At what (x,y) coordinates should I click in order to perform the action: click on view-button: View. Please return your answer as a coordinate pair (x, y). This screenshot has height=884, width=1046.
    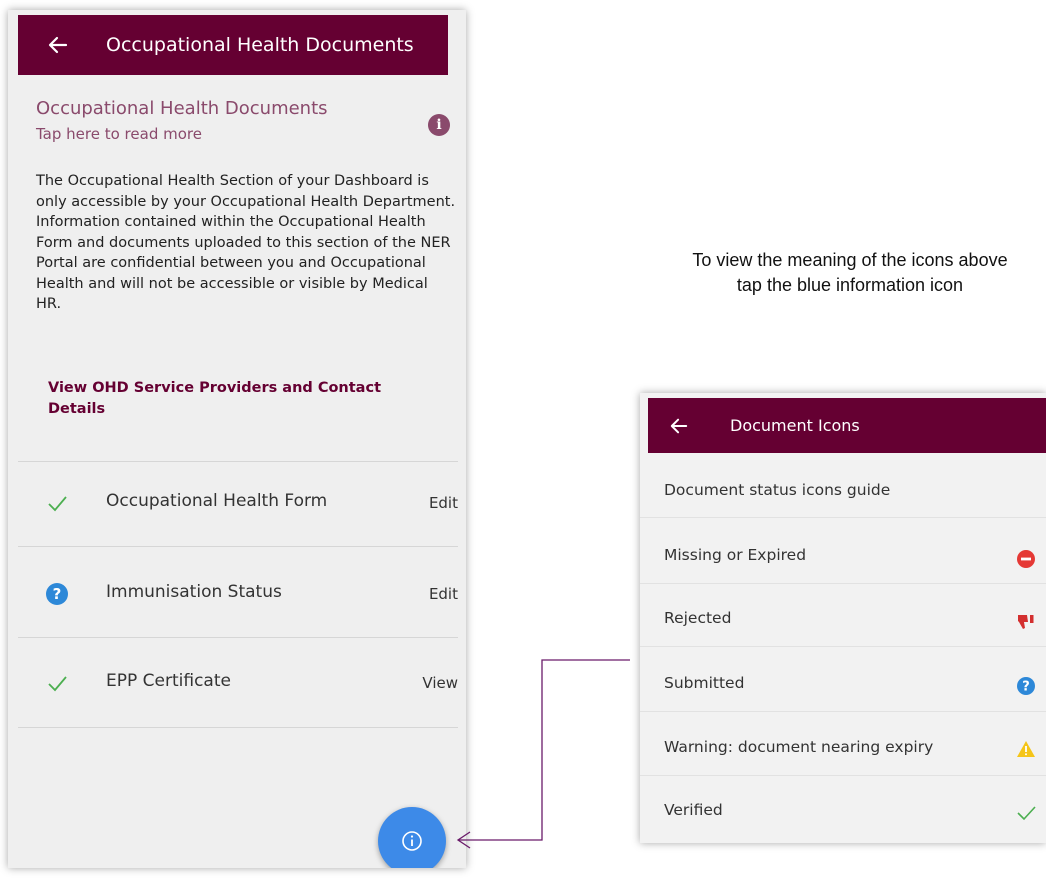
    Looking at the image, I should click on (440, 683).